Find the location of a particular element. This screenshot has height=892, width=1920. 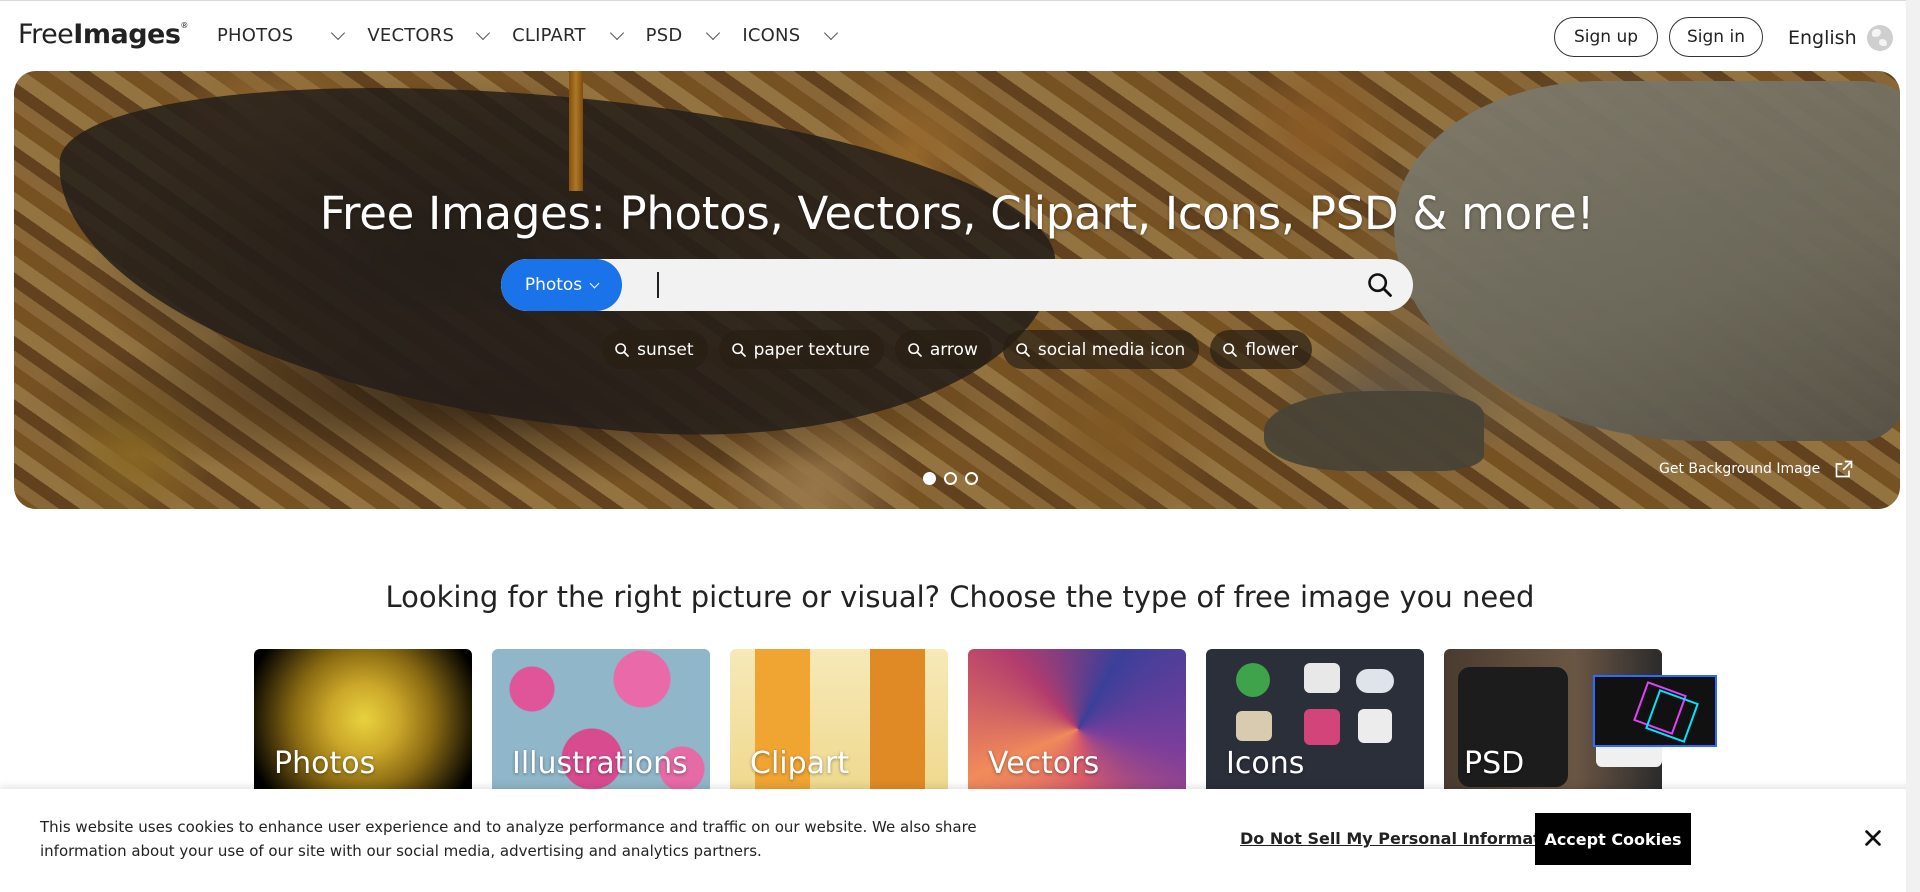

language-selector: English is located at coordinates (1840, 38).